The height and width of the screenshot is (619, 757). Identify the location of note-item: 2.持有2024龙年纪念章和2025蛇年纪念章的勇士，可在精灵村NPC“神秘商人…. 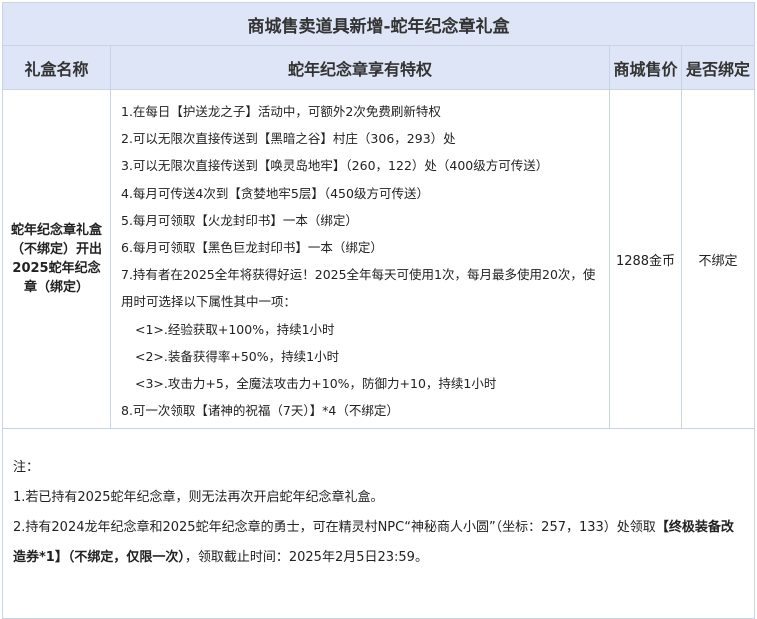
(378, 543).